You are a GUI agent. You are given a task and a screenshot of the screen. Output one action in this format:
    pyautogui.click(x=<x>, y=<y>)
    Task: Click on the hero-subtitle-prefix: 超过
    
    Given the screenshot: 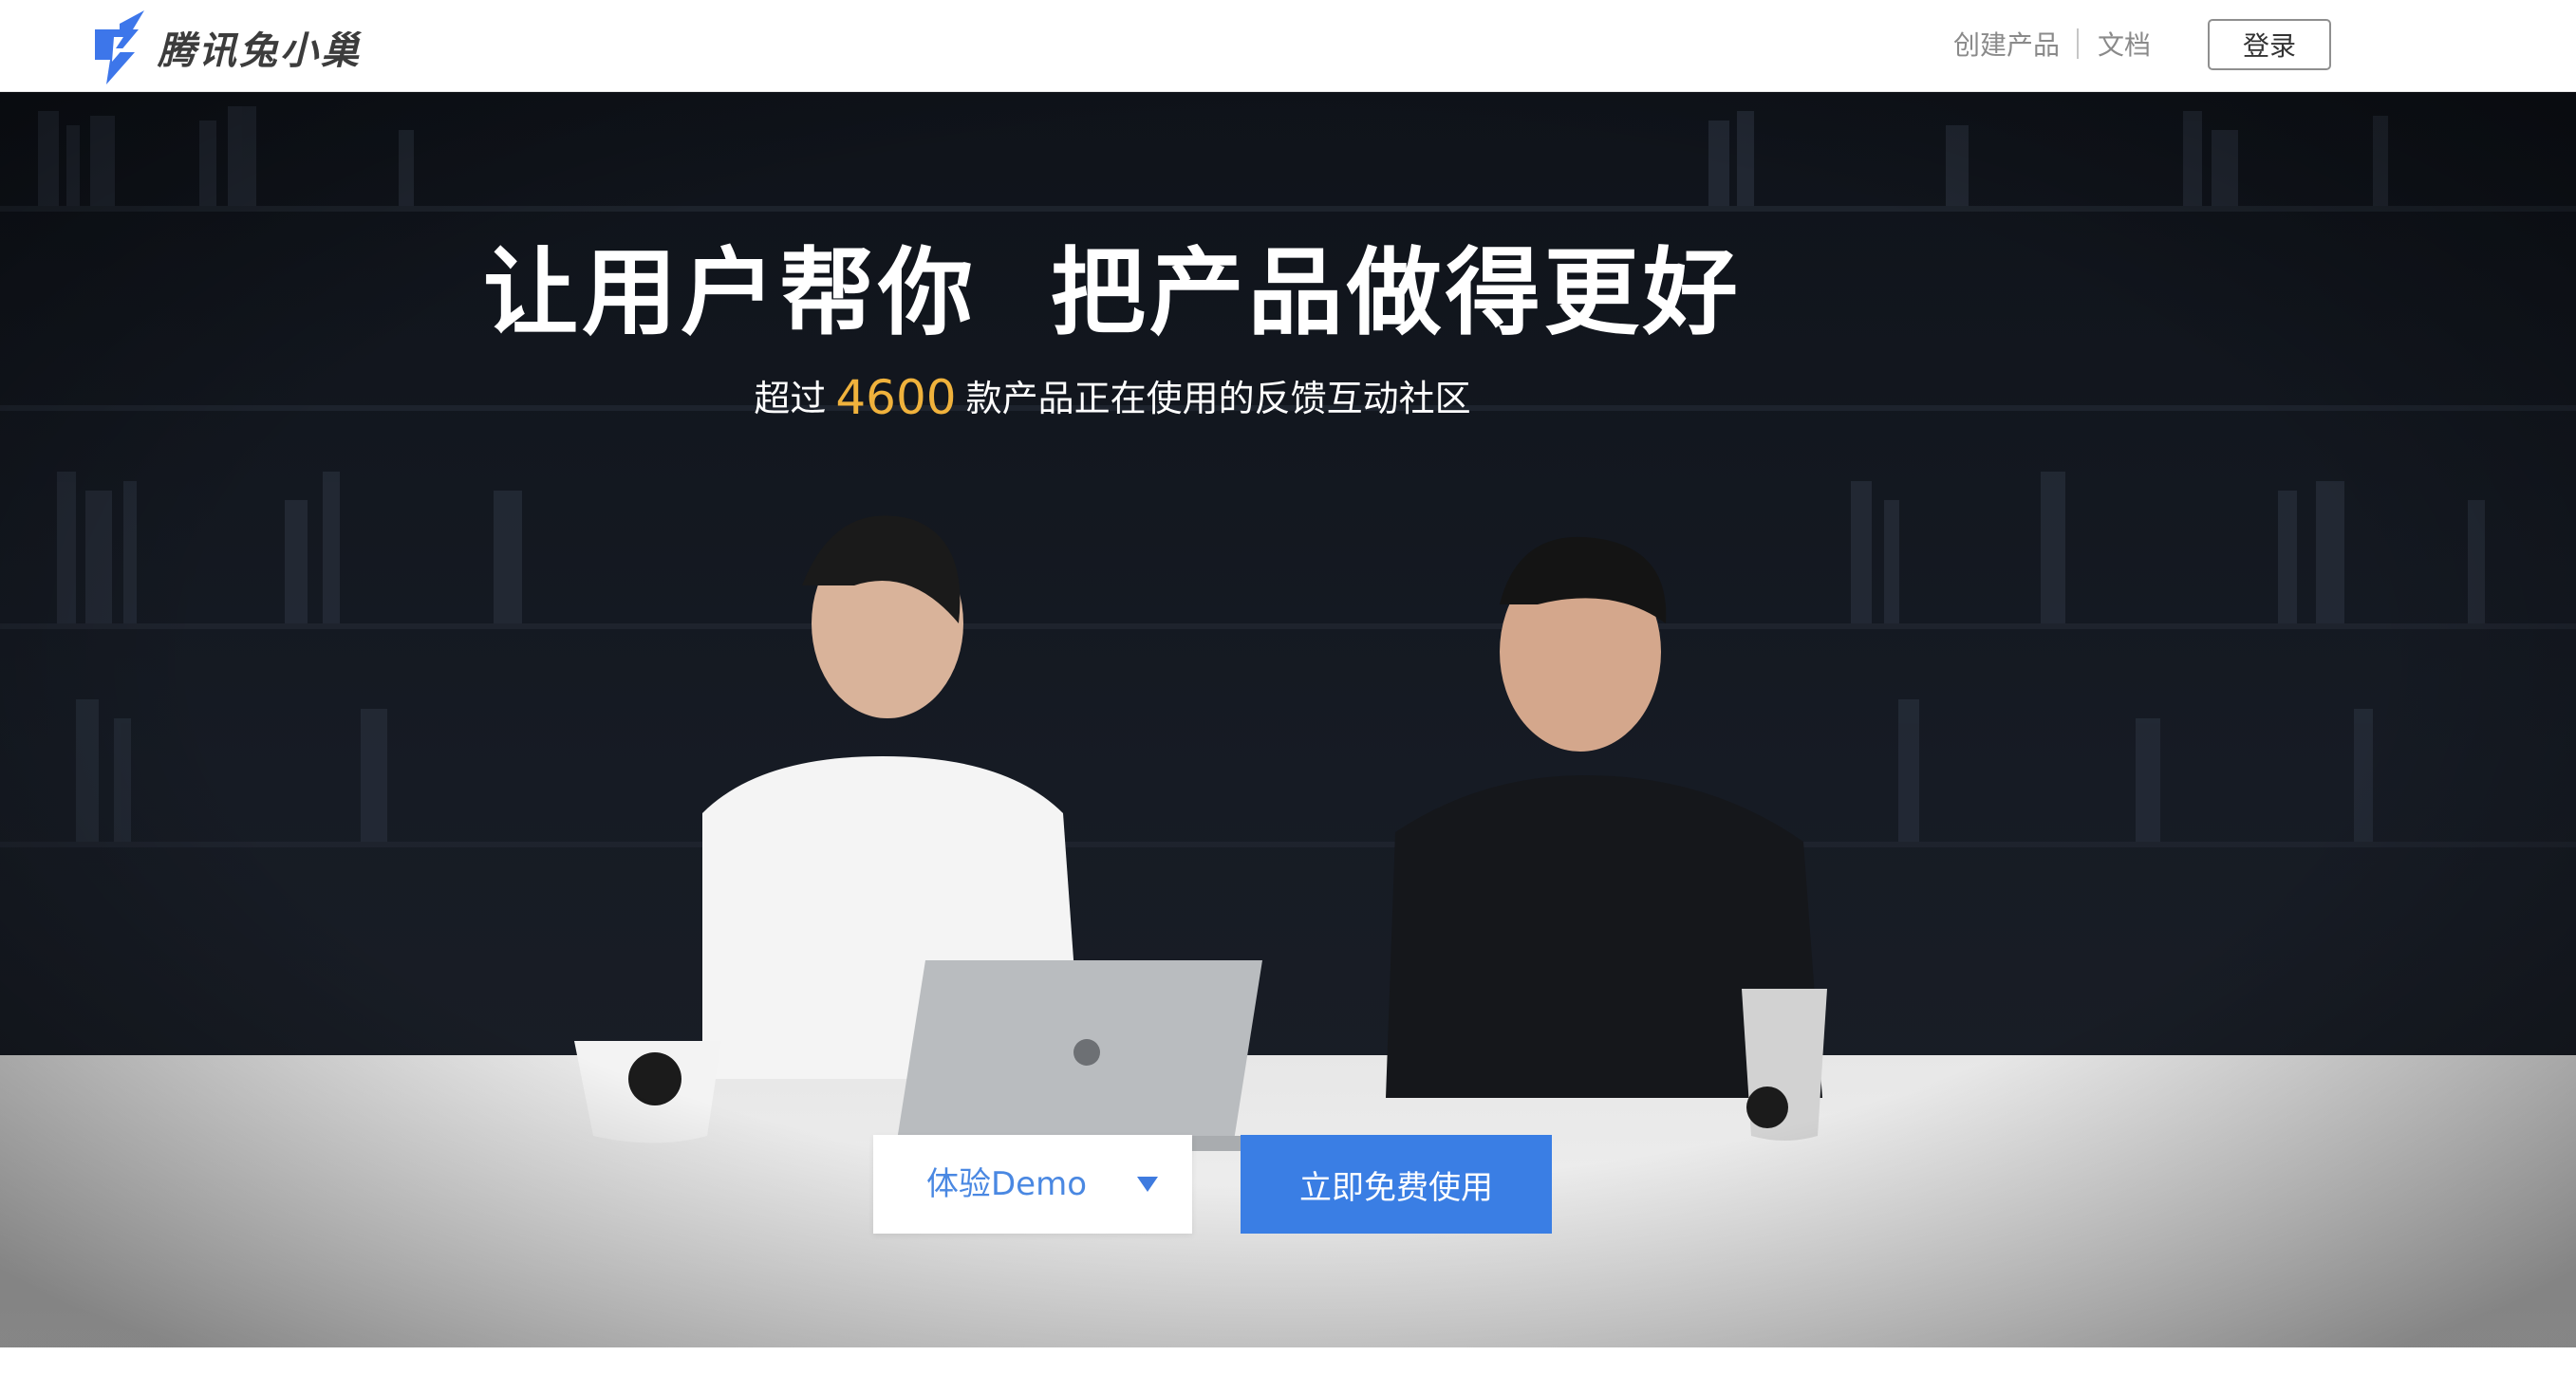 What is the action you would take?
    pyautogui.click(x=791, y=398)
    